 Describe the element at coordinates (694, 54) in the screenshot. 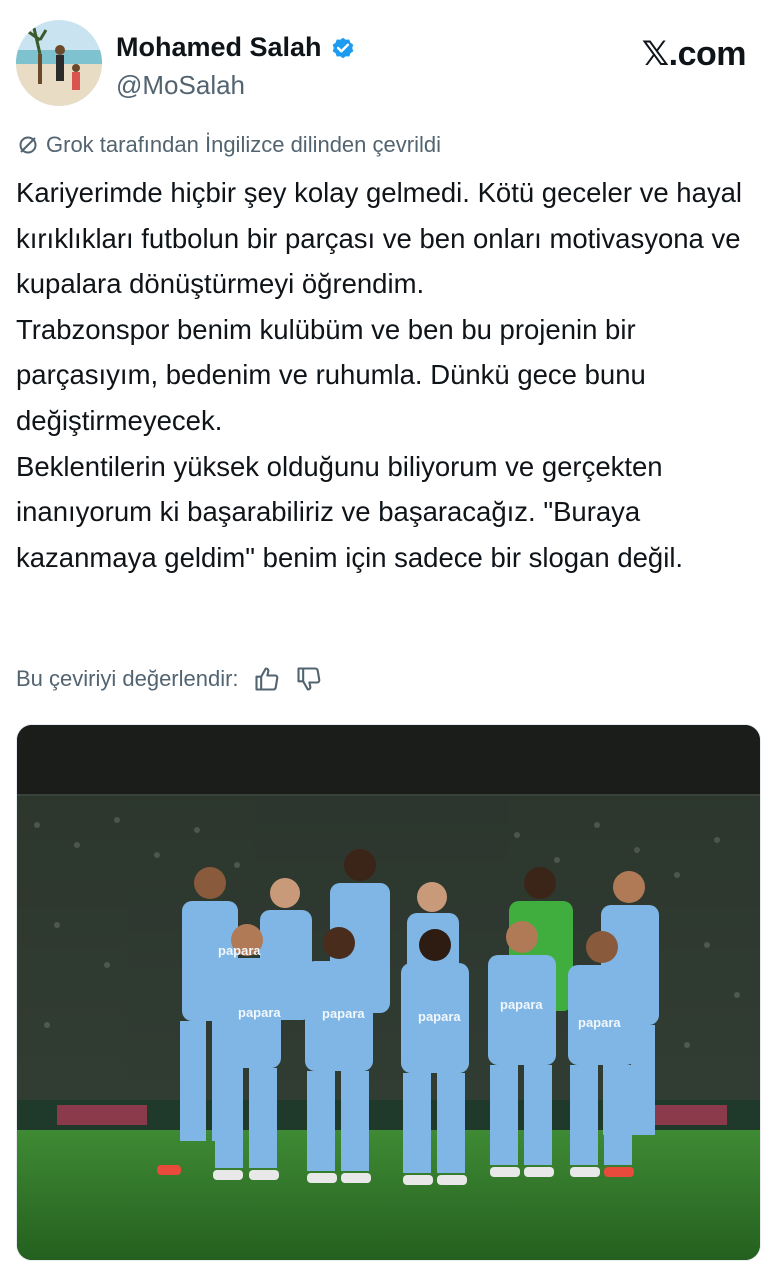

I see `site-logo: 𝕏.com` at that location.